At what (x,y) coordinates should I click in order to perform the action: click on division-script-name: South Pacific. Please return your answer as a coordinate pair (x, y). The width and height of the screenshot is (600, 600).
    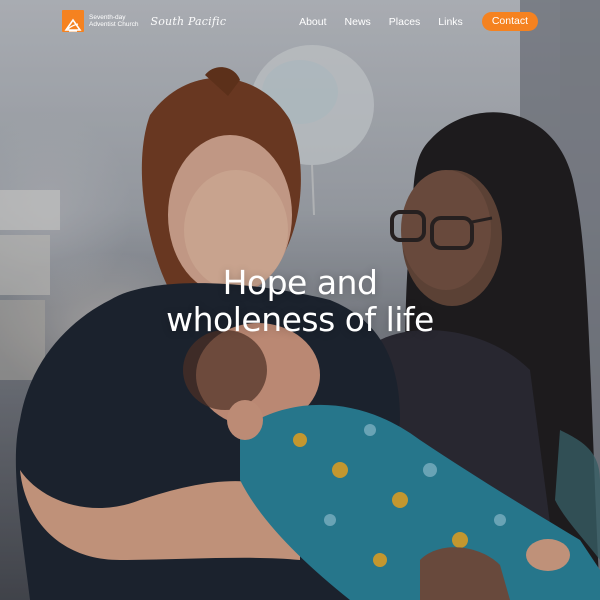
    Looking at the image, I should click on (188, 21).